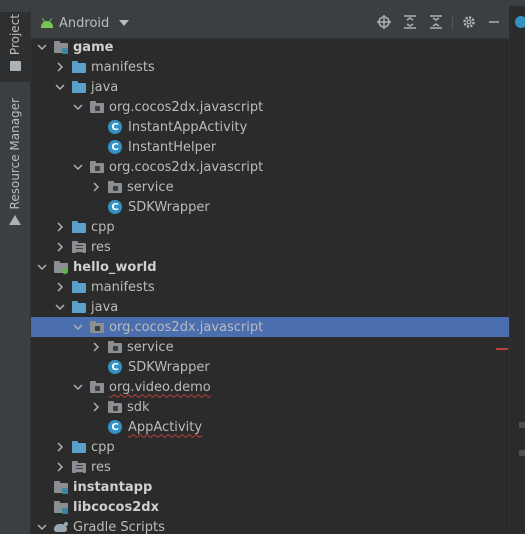  I want to click on toolbar-divider, so click(452, 22).